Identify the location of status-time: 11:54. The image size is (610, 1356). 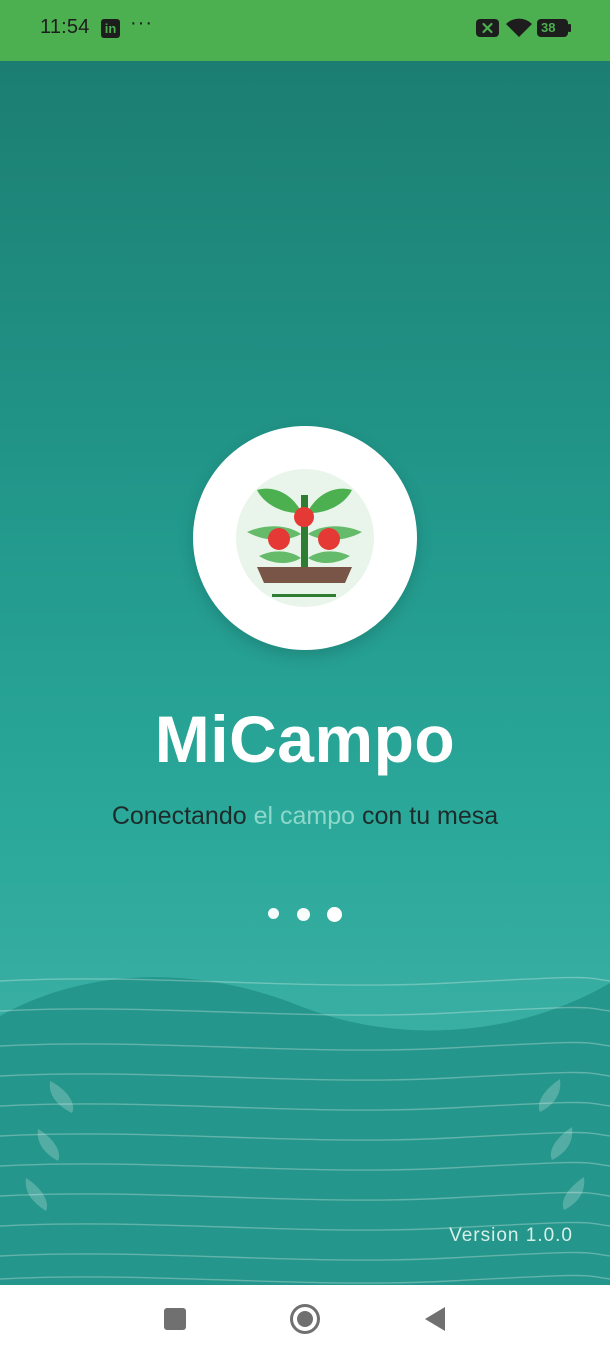
(65, 27).